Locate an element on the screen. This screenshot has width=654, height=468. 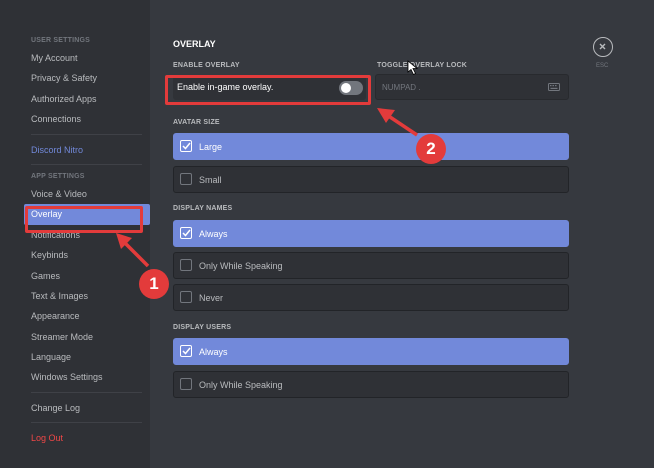
enable-overlay-header: ENABLE OVERLAY is located at coordinates (206, 65).